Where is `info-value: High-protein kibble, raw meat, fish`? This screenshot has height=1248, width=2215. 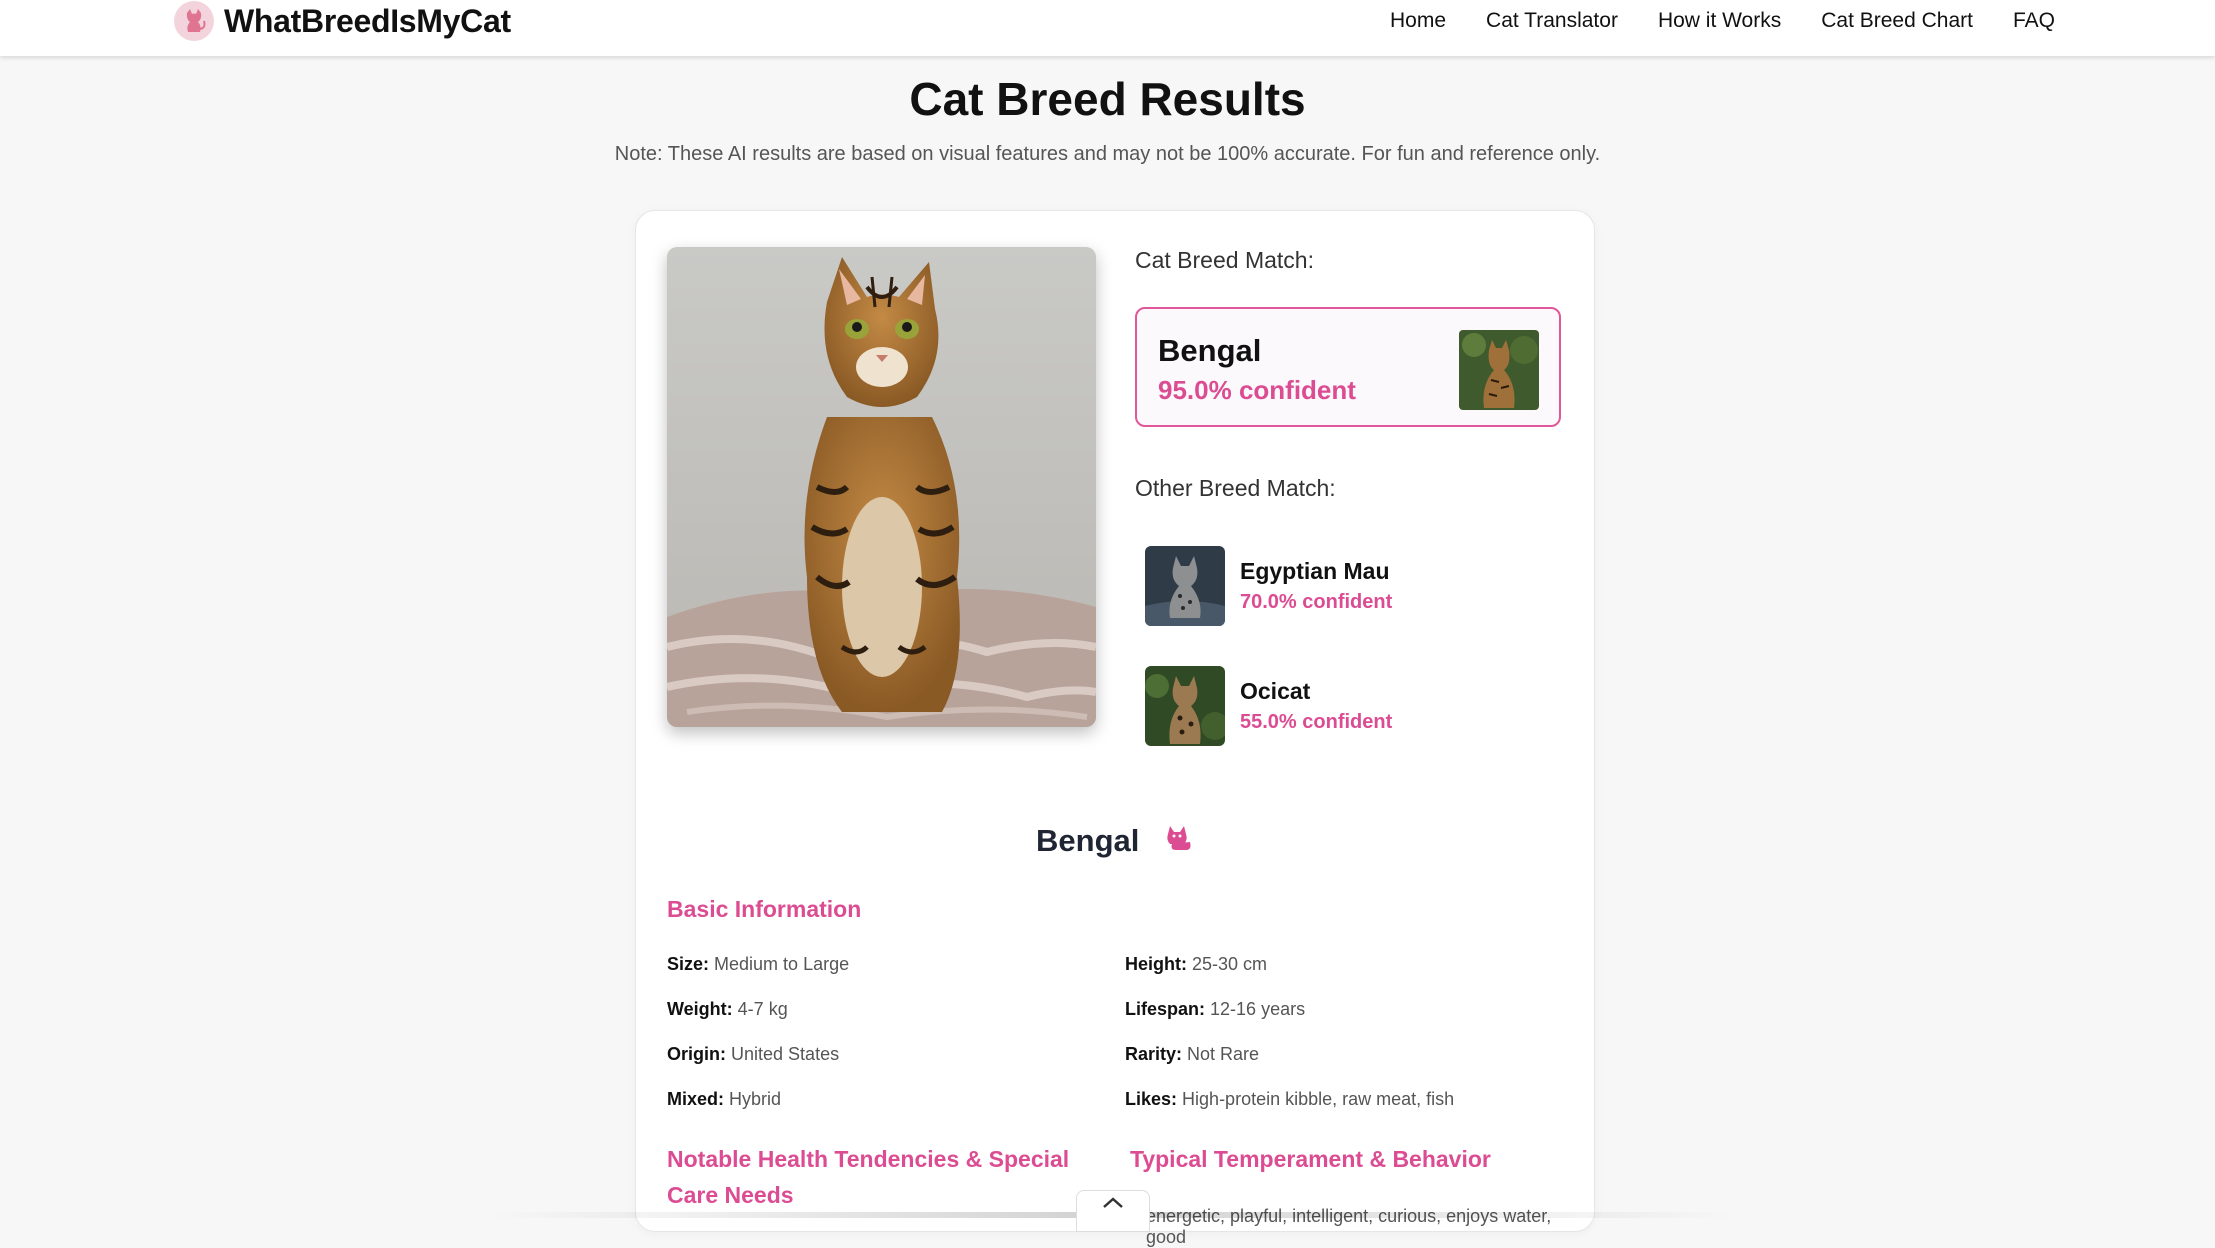
info-value: High-protein kibble, raw meat, fish is located at coordinates (1318, 1099).